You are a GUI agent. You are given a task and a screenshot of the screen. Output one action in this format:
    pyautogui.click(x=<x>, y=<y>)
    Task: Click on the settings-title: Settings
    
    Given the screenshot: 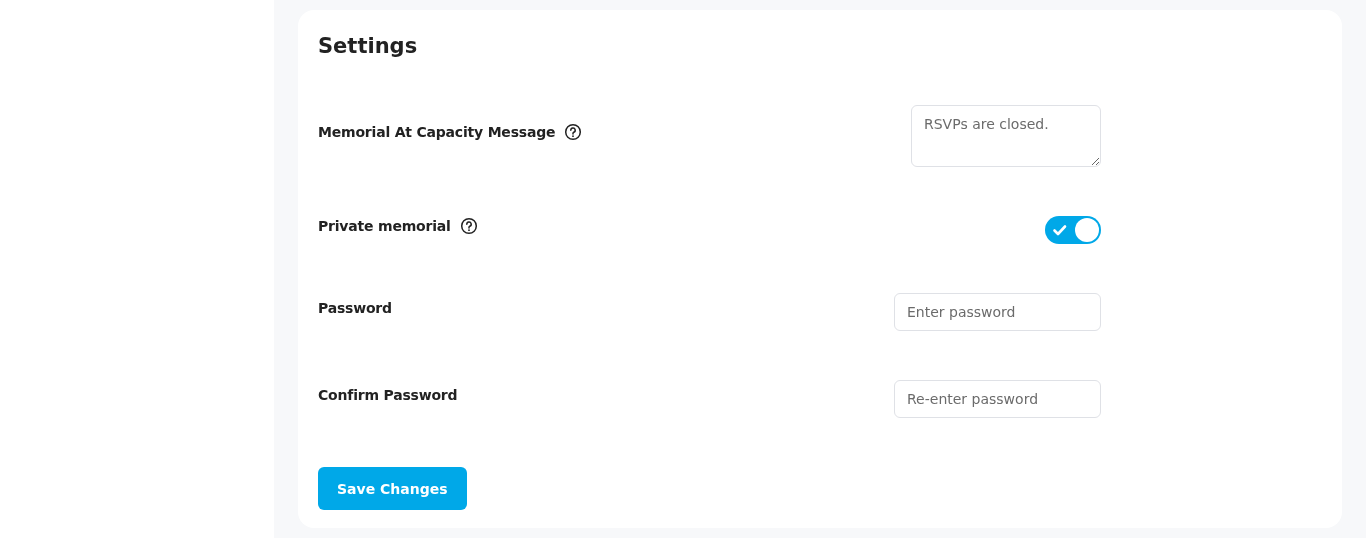 What is the action you would take?
    pyautogui.click(x=368, y=46)
    